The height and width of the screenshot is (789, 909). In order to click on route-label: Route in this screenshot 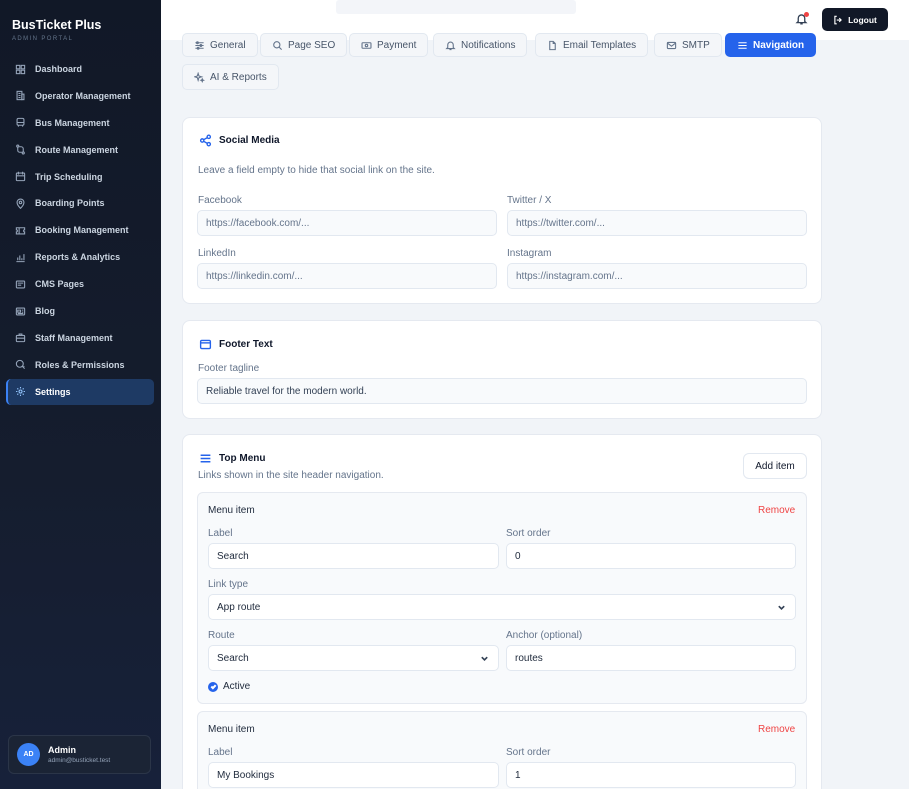, I will do `click(221, 635)`.